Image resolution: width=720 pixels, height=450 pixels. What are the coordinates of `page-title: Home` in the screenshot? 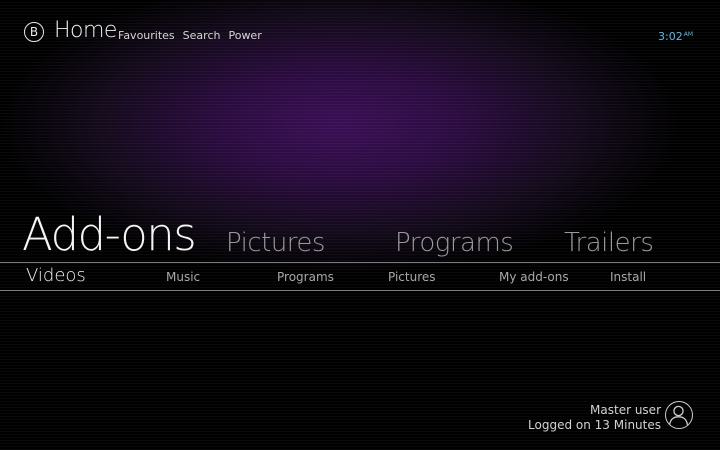 It's located at (85, 30).